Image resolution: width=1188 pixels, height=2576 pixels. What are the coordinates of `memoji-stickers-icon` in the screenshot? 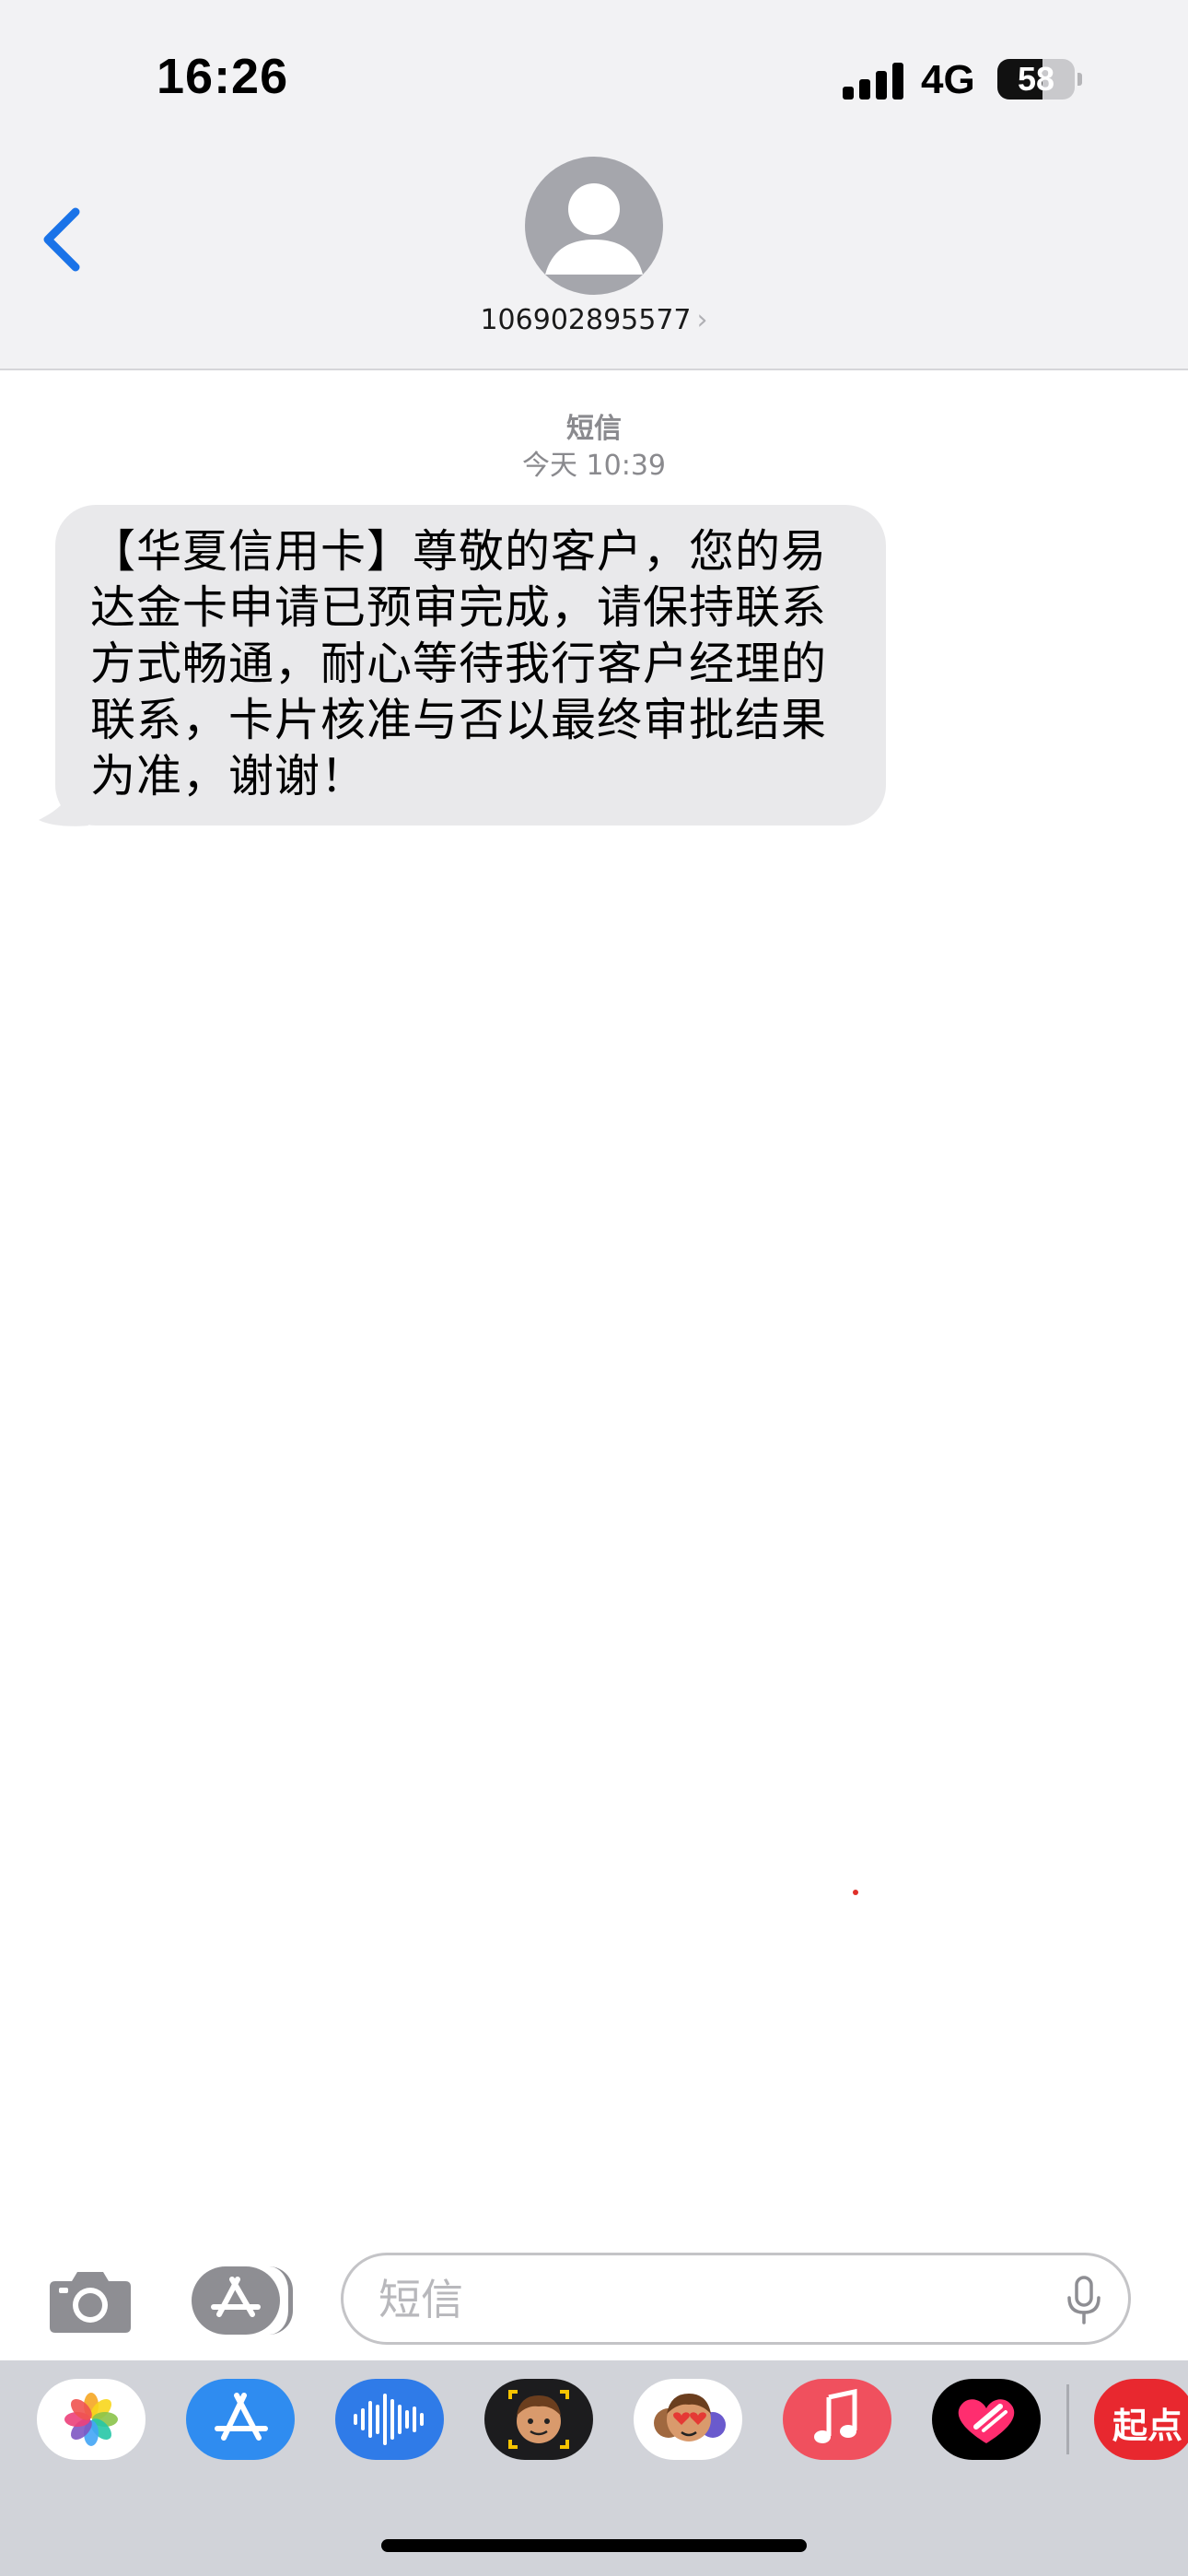 It's located at (690, 2417).